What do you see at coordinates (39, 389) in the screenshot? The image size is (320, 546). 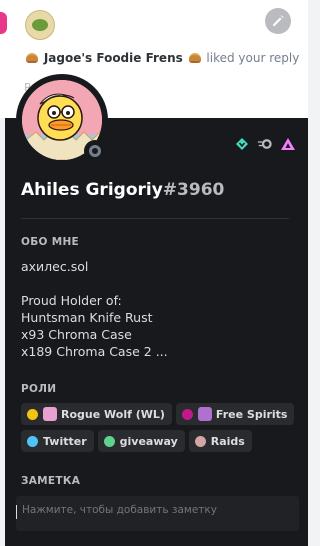 I see `roles-title: РОЛИ` at bounding box center [39, 389].